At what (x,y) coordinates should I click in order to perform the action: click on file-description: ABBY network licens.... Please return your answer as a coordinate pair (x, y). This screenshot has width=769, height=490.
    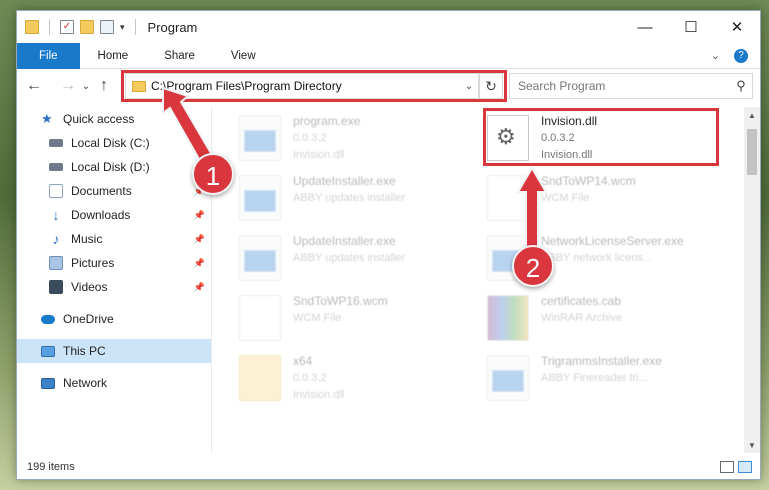
    Looking at the image, I should click on (597, 258).